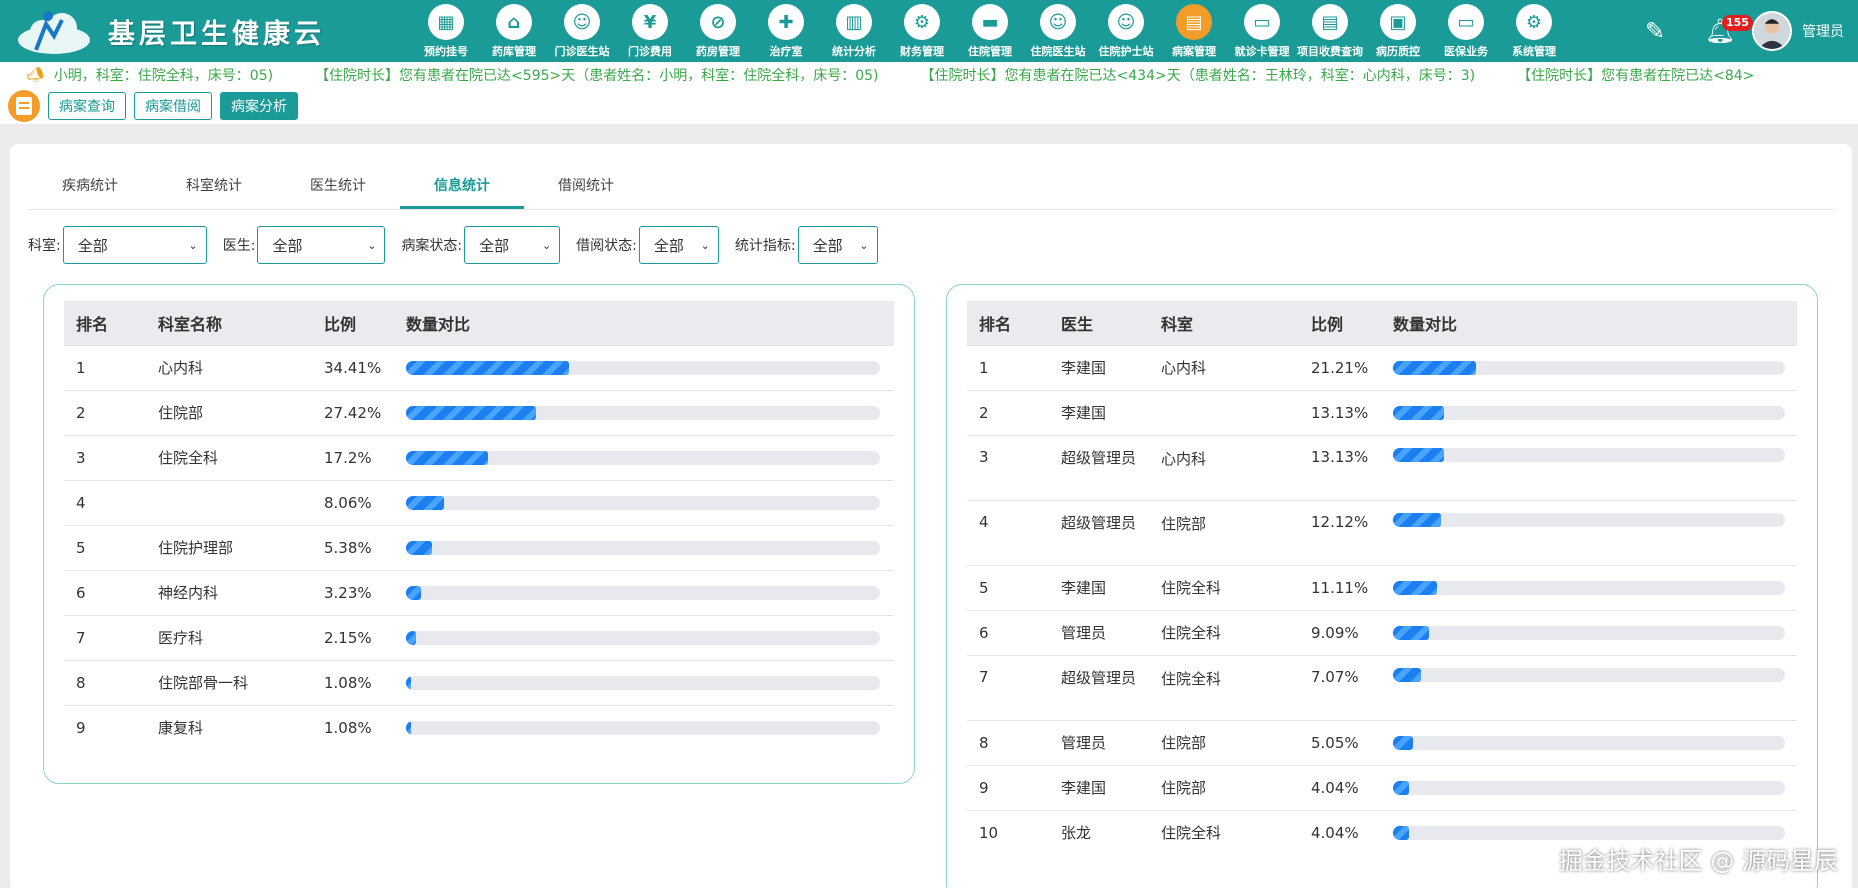 Image resolution: width=1858 pixels, height=888 pixels. Describe the element at coordinates (514, 31) in the screenshot. I see `nav-item: ⌂ 药库管理` at that location.